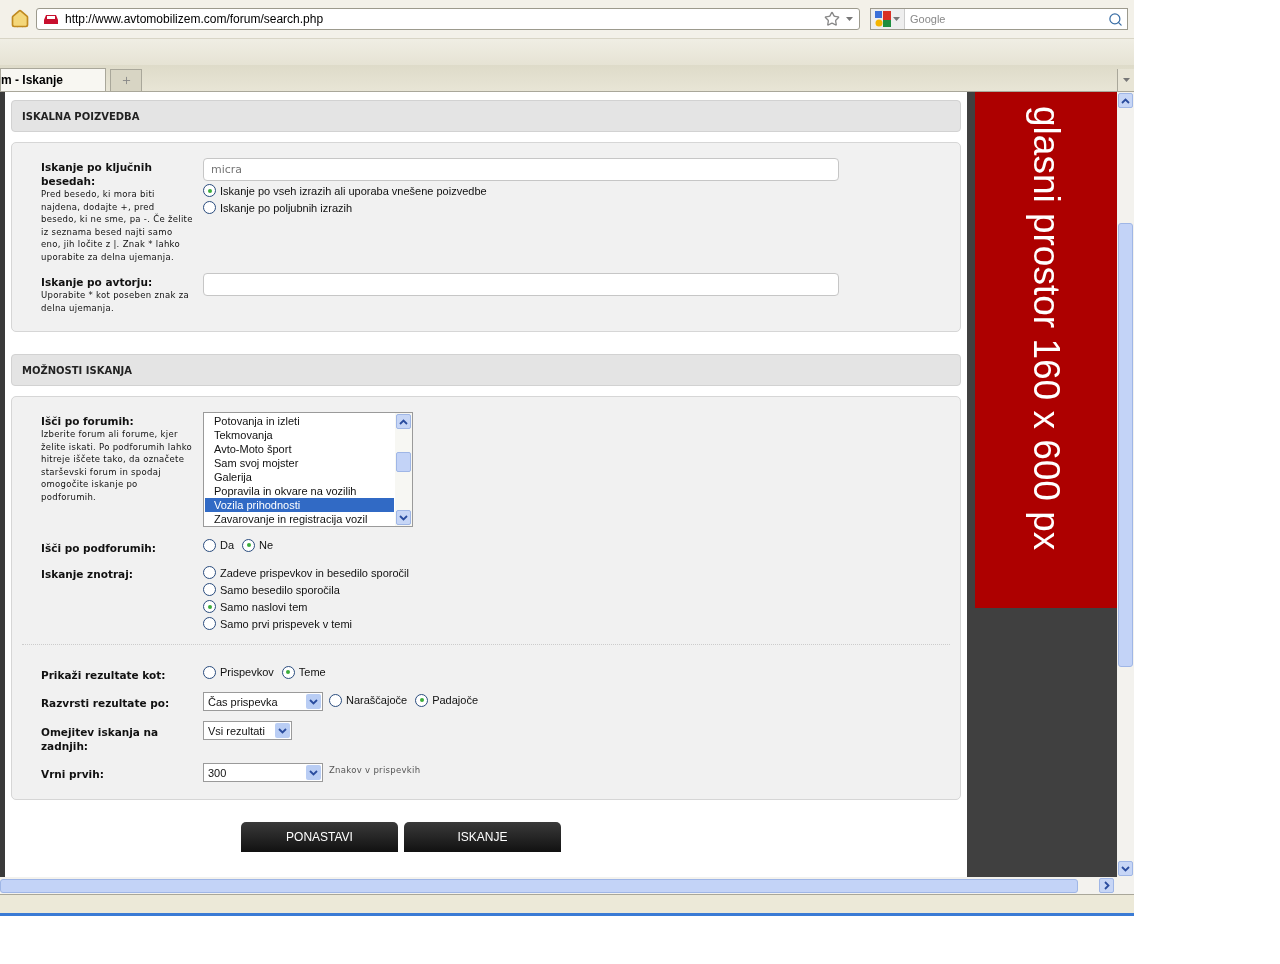  Describe the element at coordinates (314, 572) in the screenshot. I see `radio-label: Zadeve prispevkov in besedilo sporočil` at that location.